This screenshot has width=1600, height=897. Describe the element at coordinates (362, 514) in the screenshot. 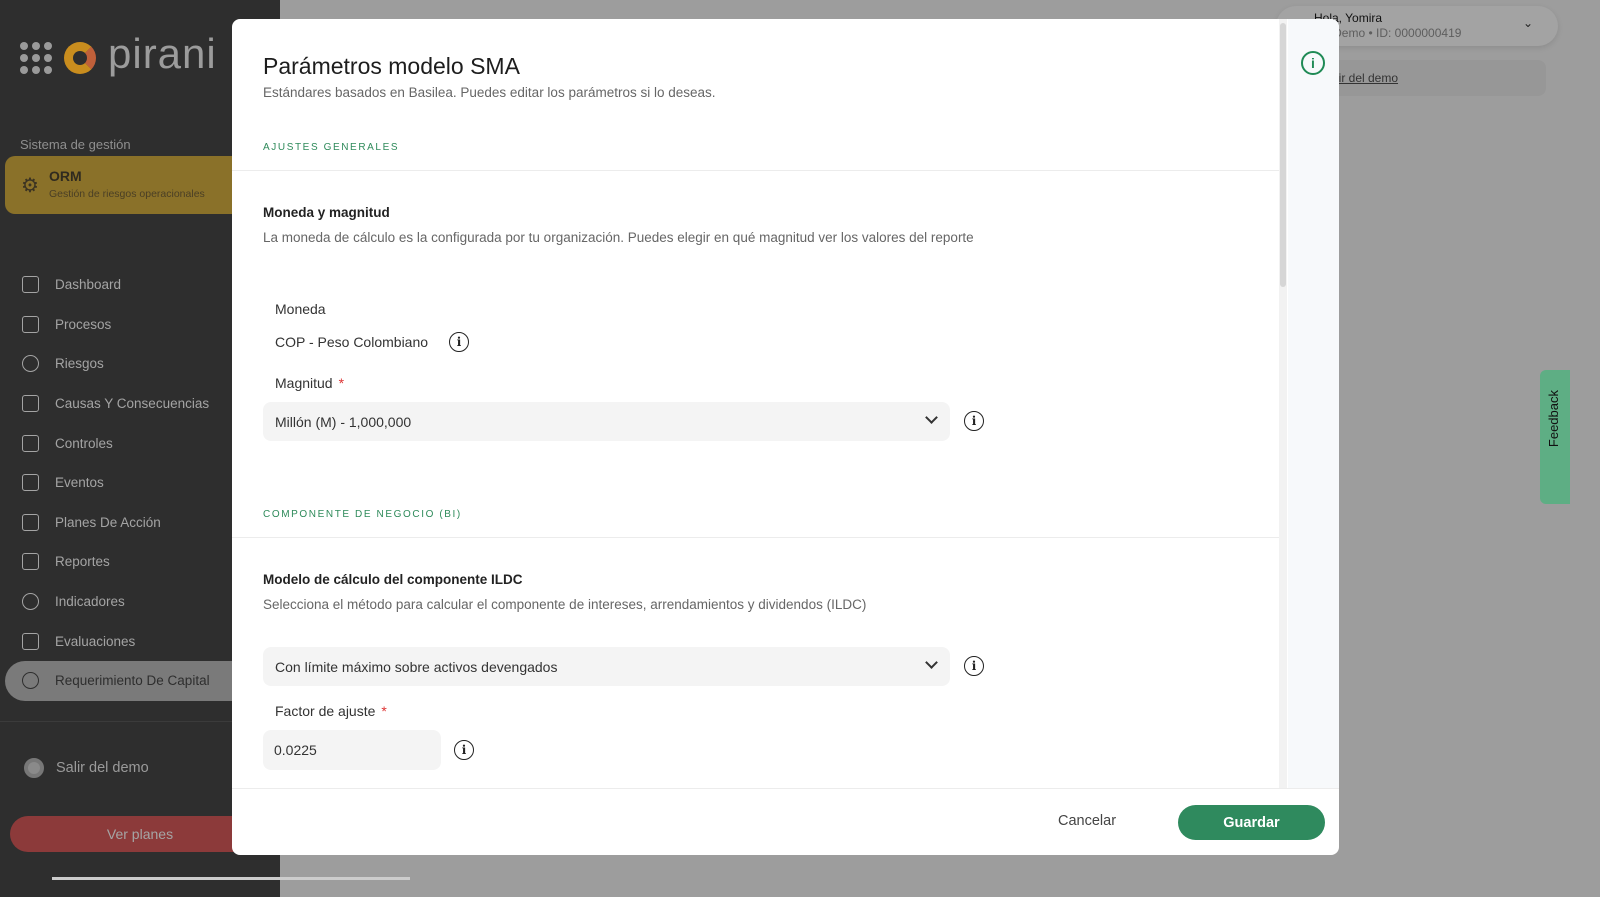

I see `section-business: COMPONENTE DE NEGOCIO (BI)` at that location.